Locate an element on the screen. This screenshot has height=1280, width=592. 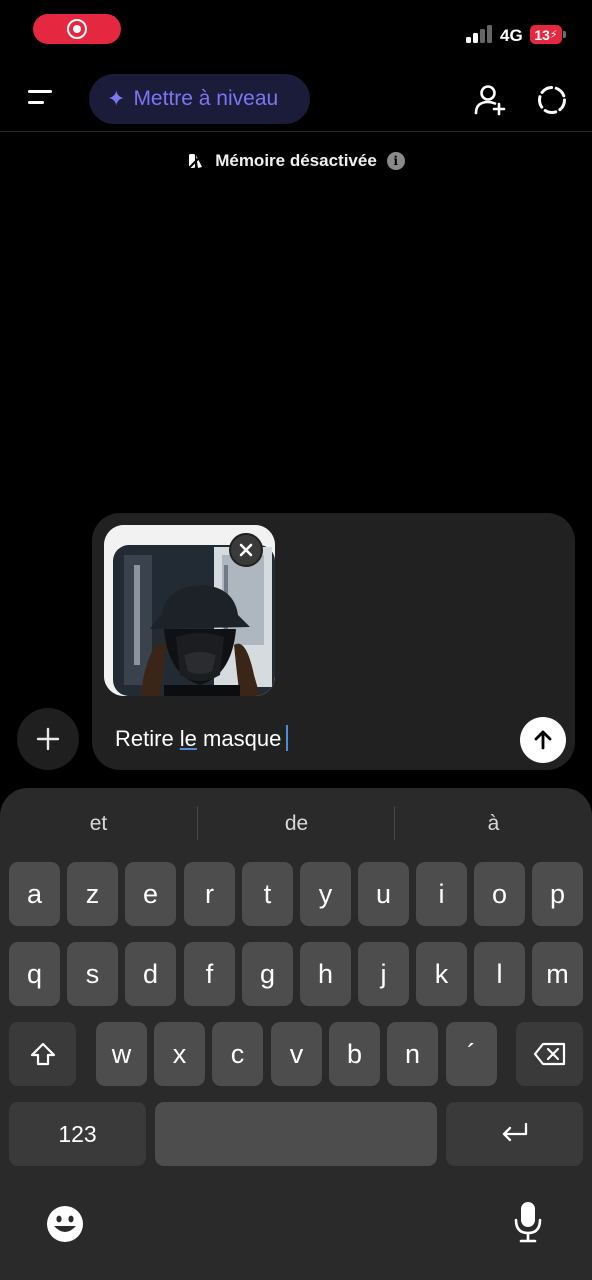
key: b is located at coordinates (354, 1054).